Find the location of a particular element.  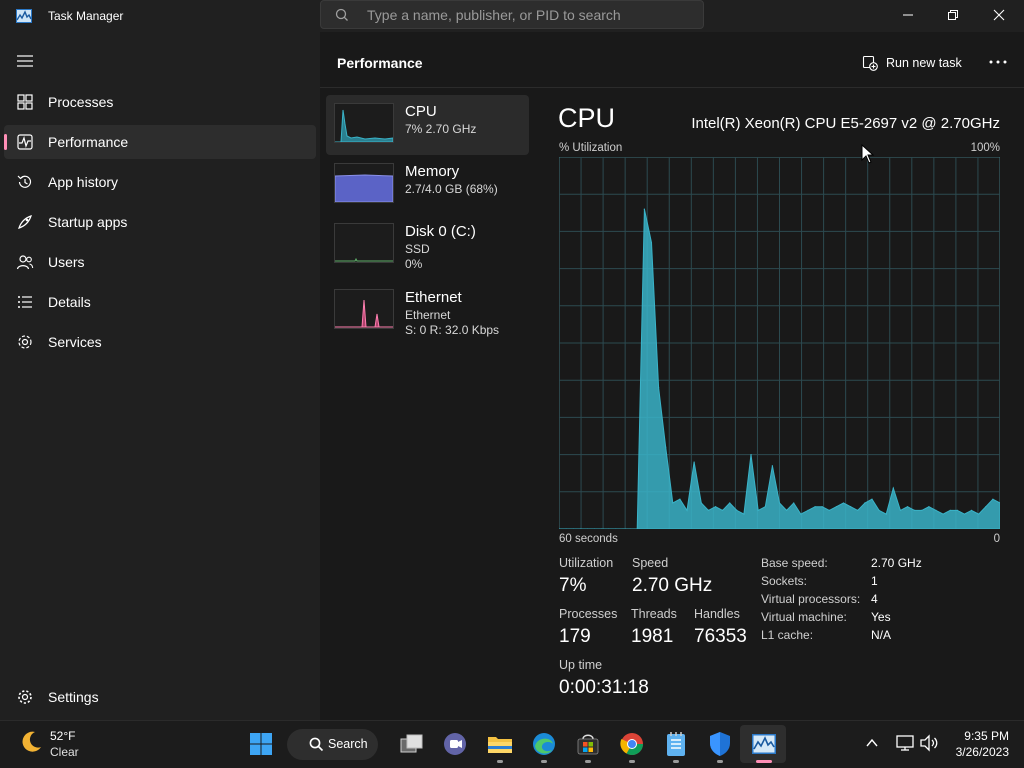

chevron-up-icon is located at coordinates (872, 743).